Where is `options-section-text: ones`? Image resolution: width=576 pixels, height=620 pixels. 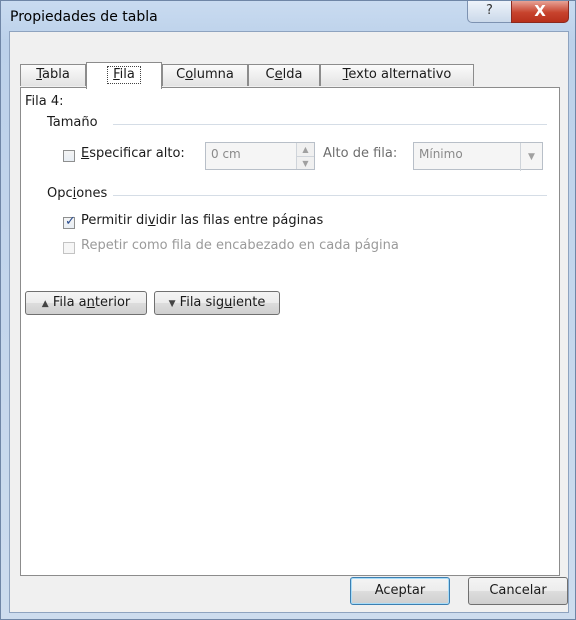
options-section-text: ones is located at coordinates (92, 193).